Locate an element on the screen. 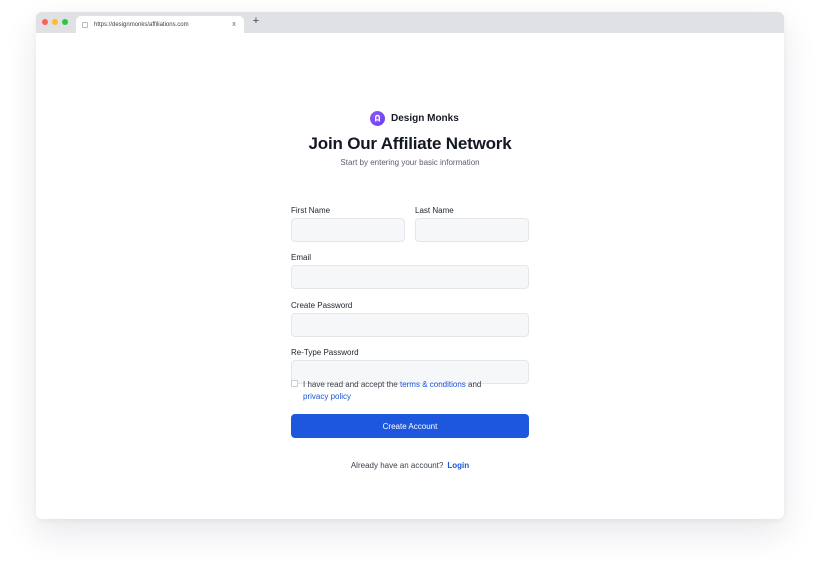 Image resolution: width=820 pixels, height=579 pixels. terms-checkbox is located at coordinates (294, 383).